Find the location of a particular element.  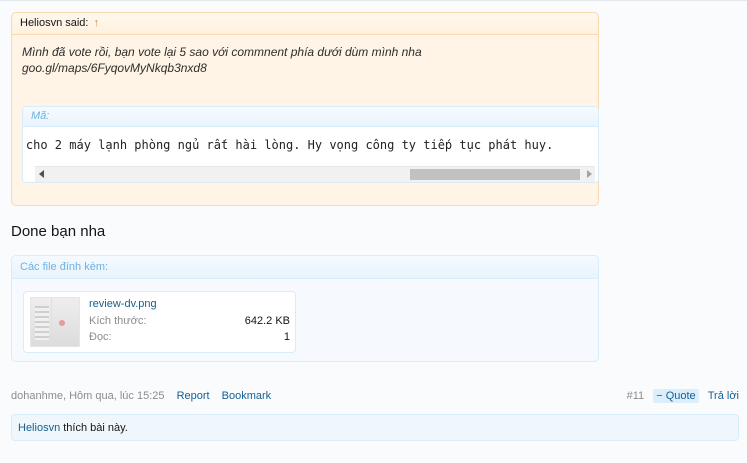

attachment-filename: review-dv.png is located at coordinates (123, 304).